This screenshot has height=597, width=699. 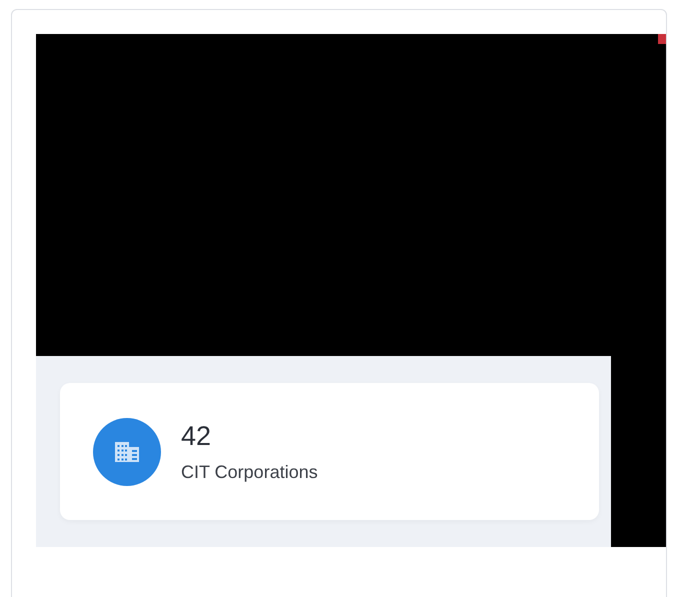 What do you see at coordinates (196, 436) in the screenshot?
I see `stat-value: 42` at bounding box center [196, 436].